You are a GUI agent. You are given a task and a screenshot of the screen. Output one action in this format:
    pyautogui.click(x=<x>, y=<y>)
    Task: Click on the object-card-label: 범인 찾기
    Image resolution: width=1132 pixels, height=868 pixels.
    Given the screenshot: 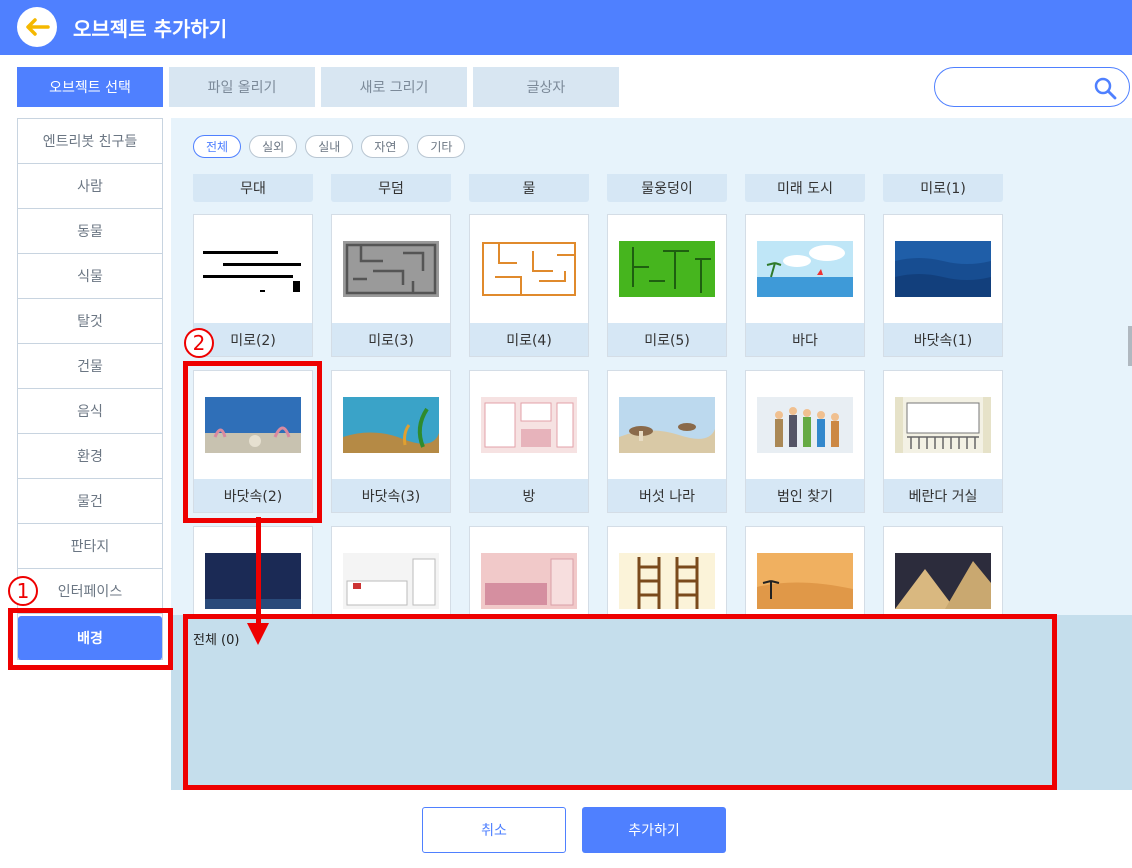 What is the action you would take?
    pyautogui.click(x=805, y=495)
    